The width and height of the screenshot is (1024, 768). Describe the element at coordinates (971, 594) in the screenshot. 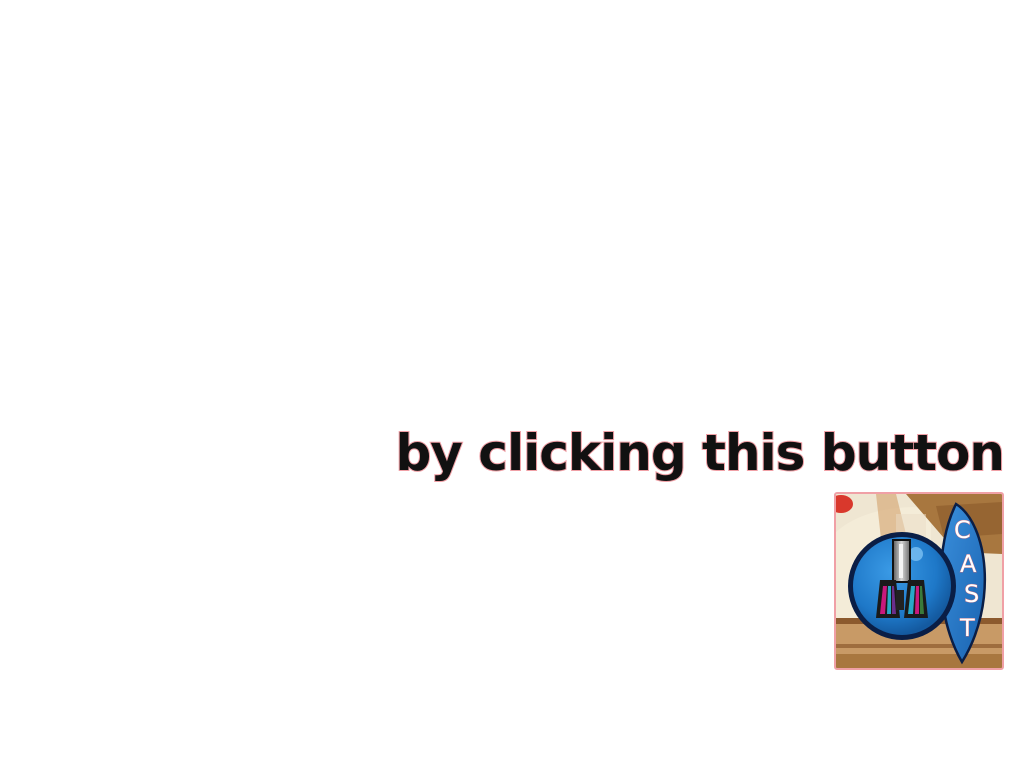

I see `svg-text: S` at that location.